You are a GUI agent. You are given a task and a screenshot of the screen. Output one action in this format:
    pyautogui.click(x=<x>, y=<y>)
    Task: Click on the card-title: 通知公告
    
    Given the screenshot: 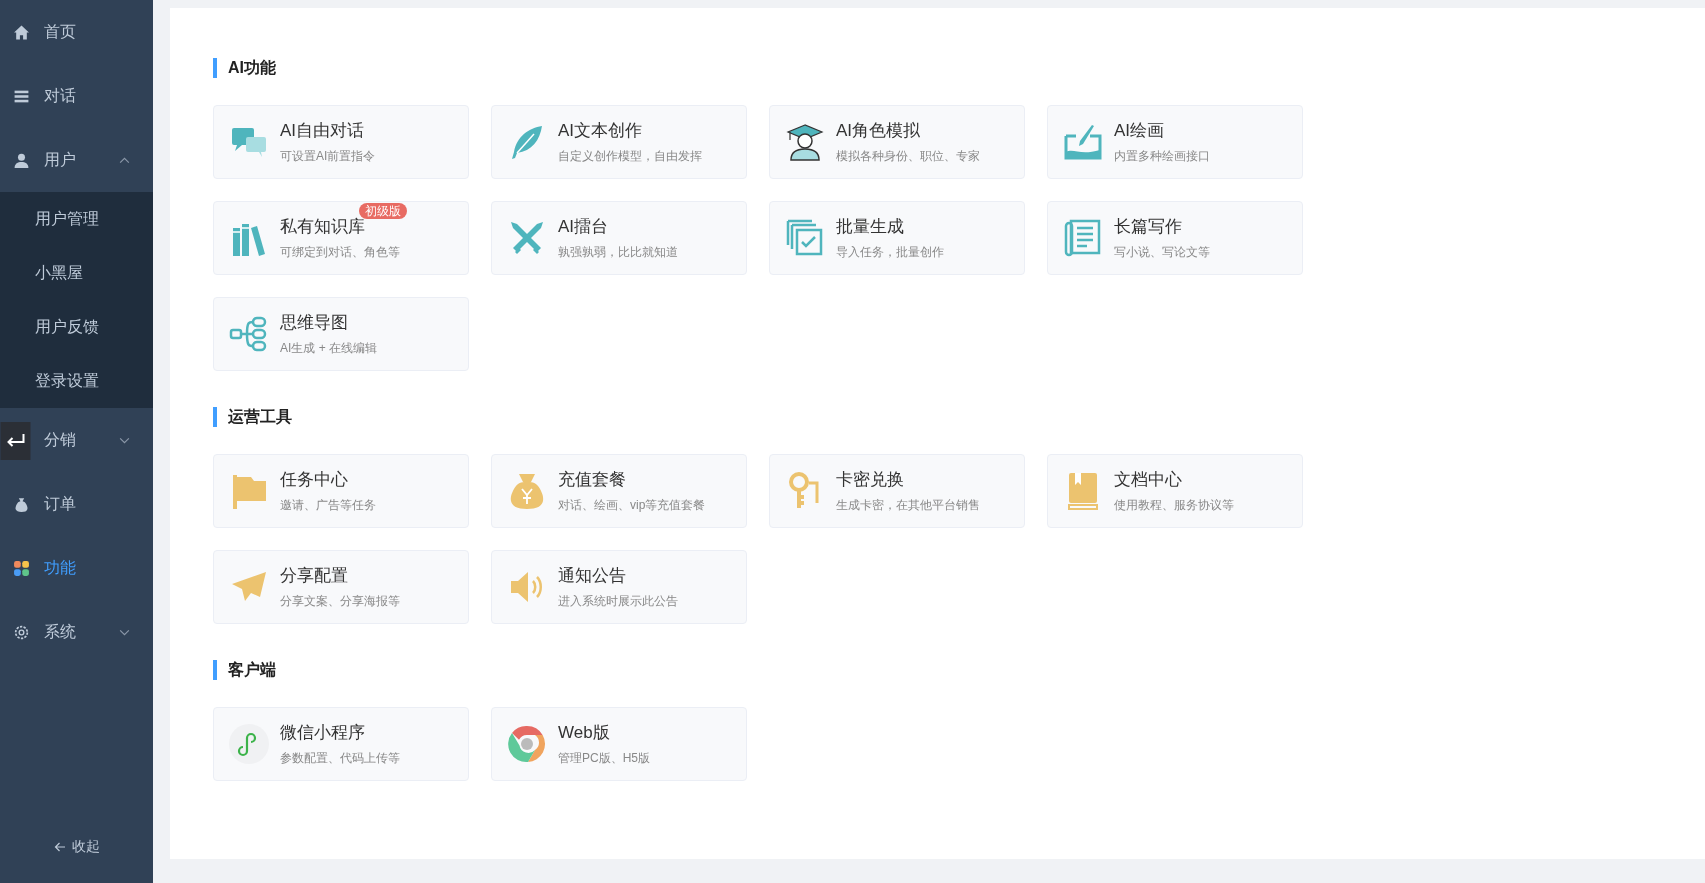 What is the action you would take?
    pyautogui.click(x=592, y=576)
    